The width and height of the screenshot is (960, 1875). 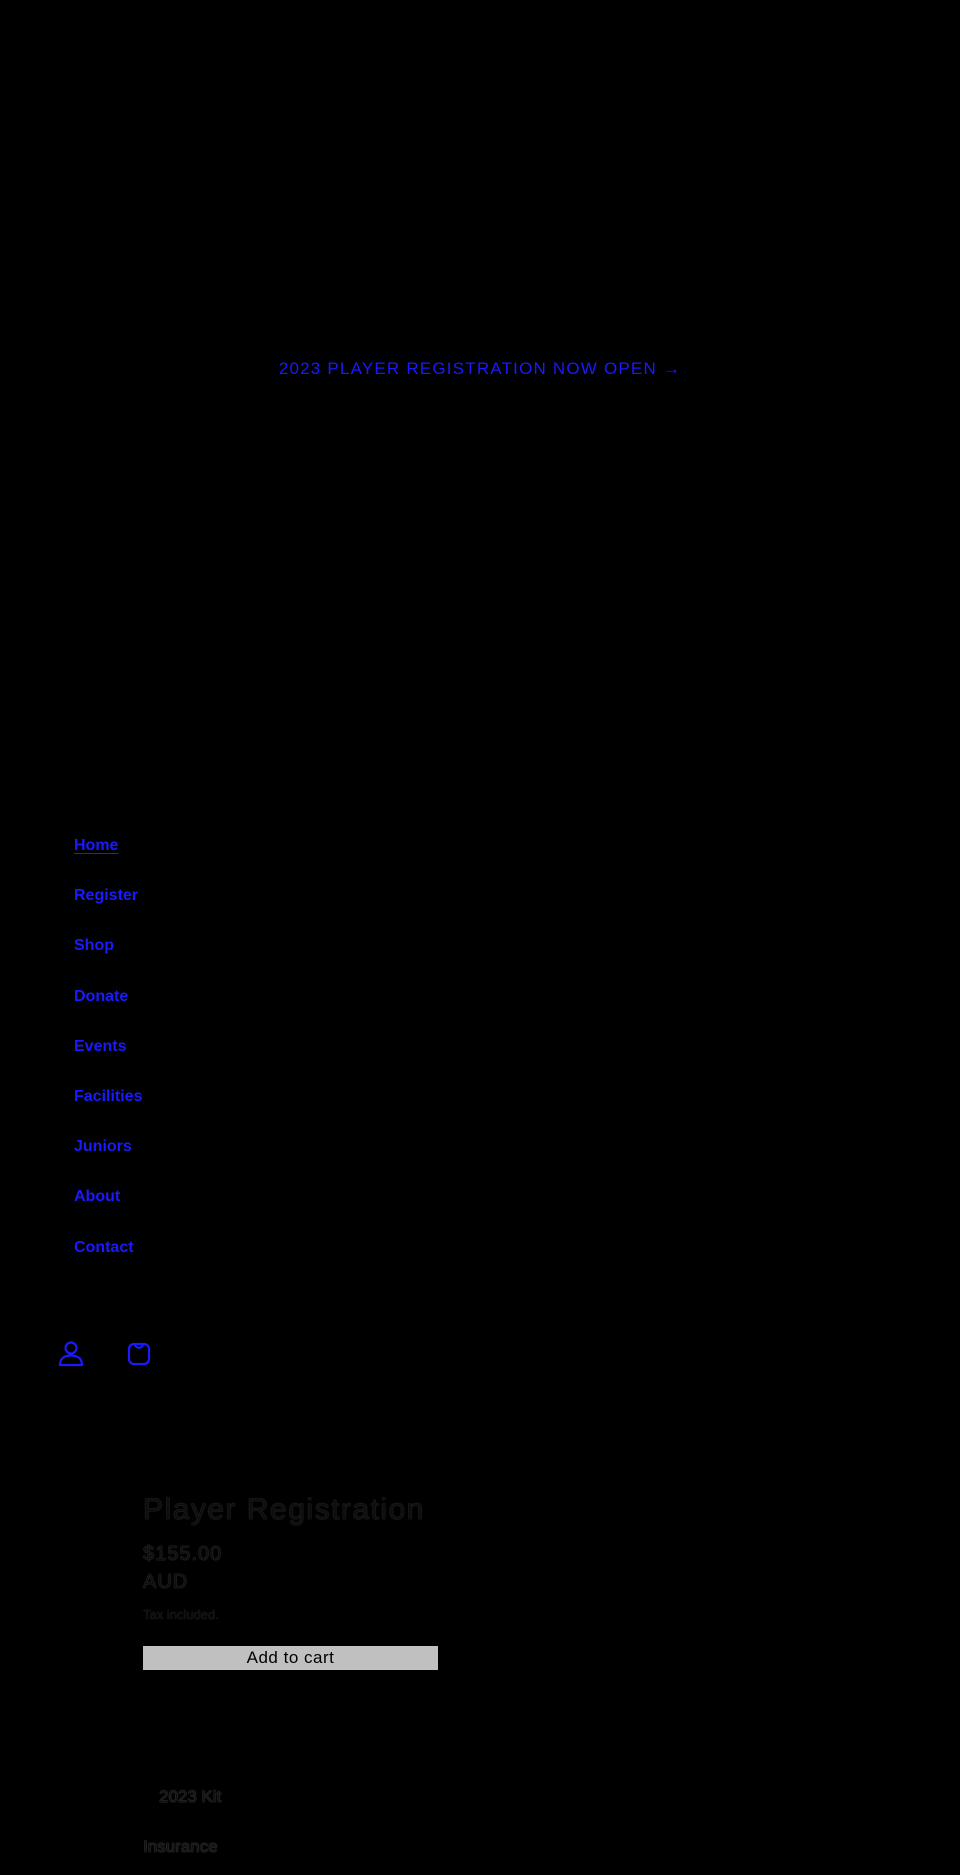 What do you see at coordinates (181, 1614) in the screenshot?
I see `tax-note: Tax included.` at bounding box center [181, 1614].